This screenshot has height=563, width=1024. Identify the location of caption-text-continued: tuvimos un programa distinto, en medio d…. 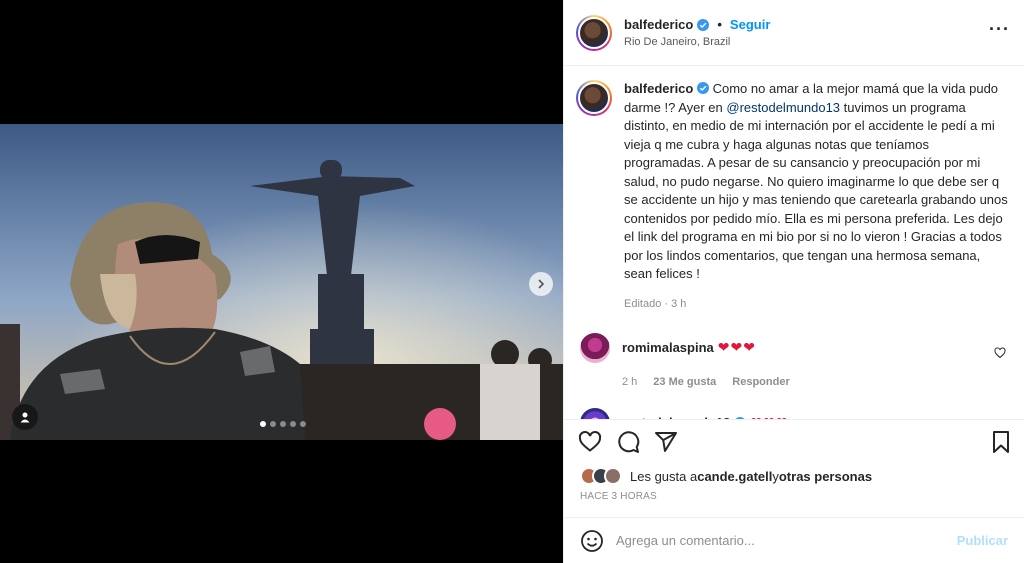
(816, 190).